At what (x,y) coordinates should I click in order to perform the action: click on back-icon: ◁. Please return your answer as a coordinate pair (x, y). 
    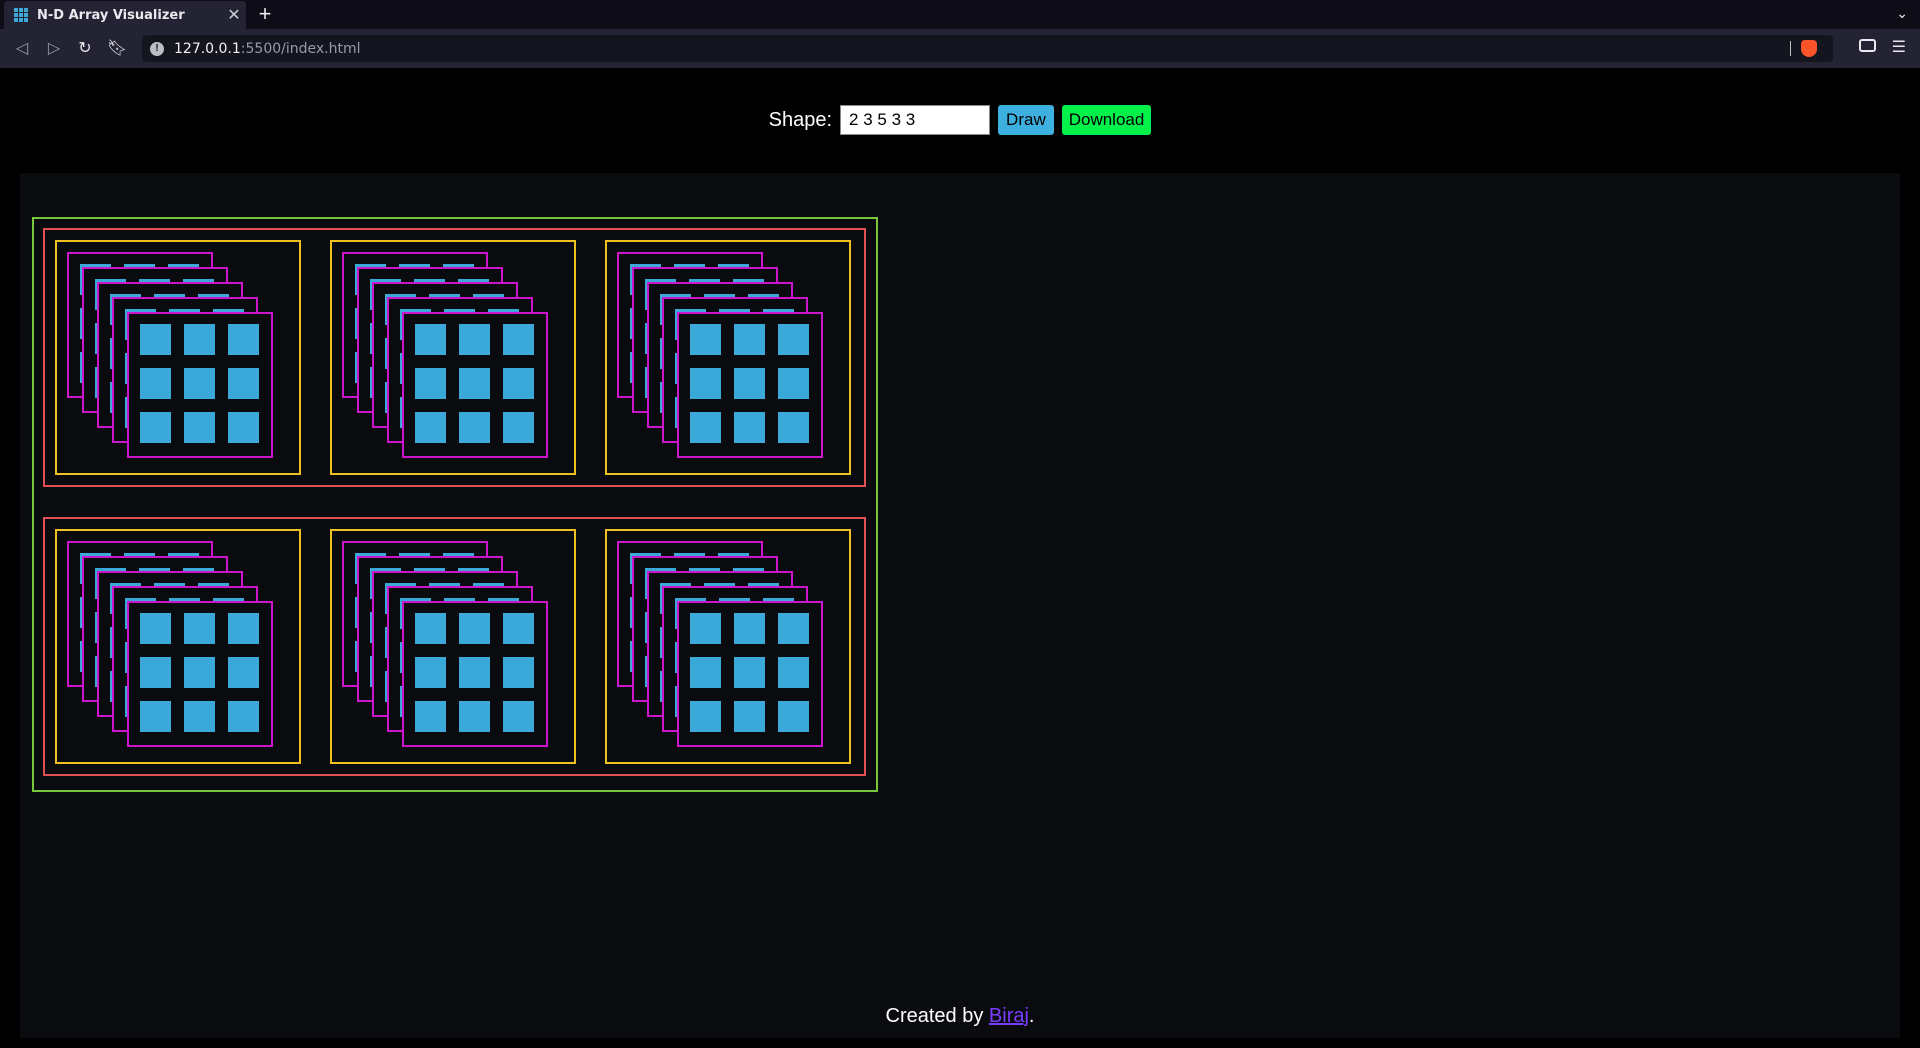
    Looking at the image, I should click on (22, 49).